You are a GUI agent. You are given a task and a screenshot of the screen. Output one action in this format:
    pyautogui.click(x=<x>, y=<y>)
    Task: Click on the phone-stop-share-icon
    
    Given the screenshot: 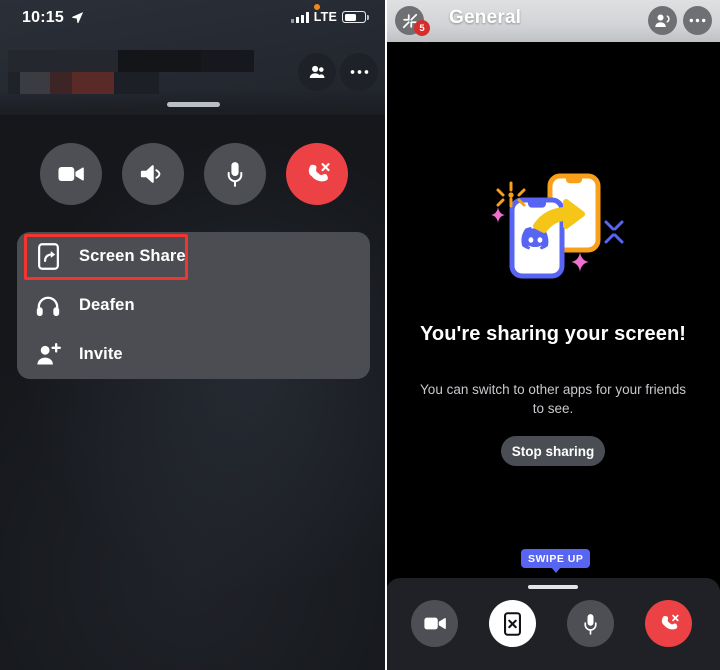 What is the action you would take?
    pyautogui.click(x=512, y=623)
    